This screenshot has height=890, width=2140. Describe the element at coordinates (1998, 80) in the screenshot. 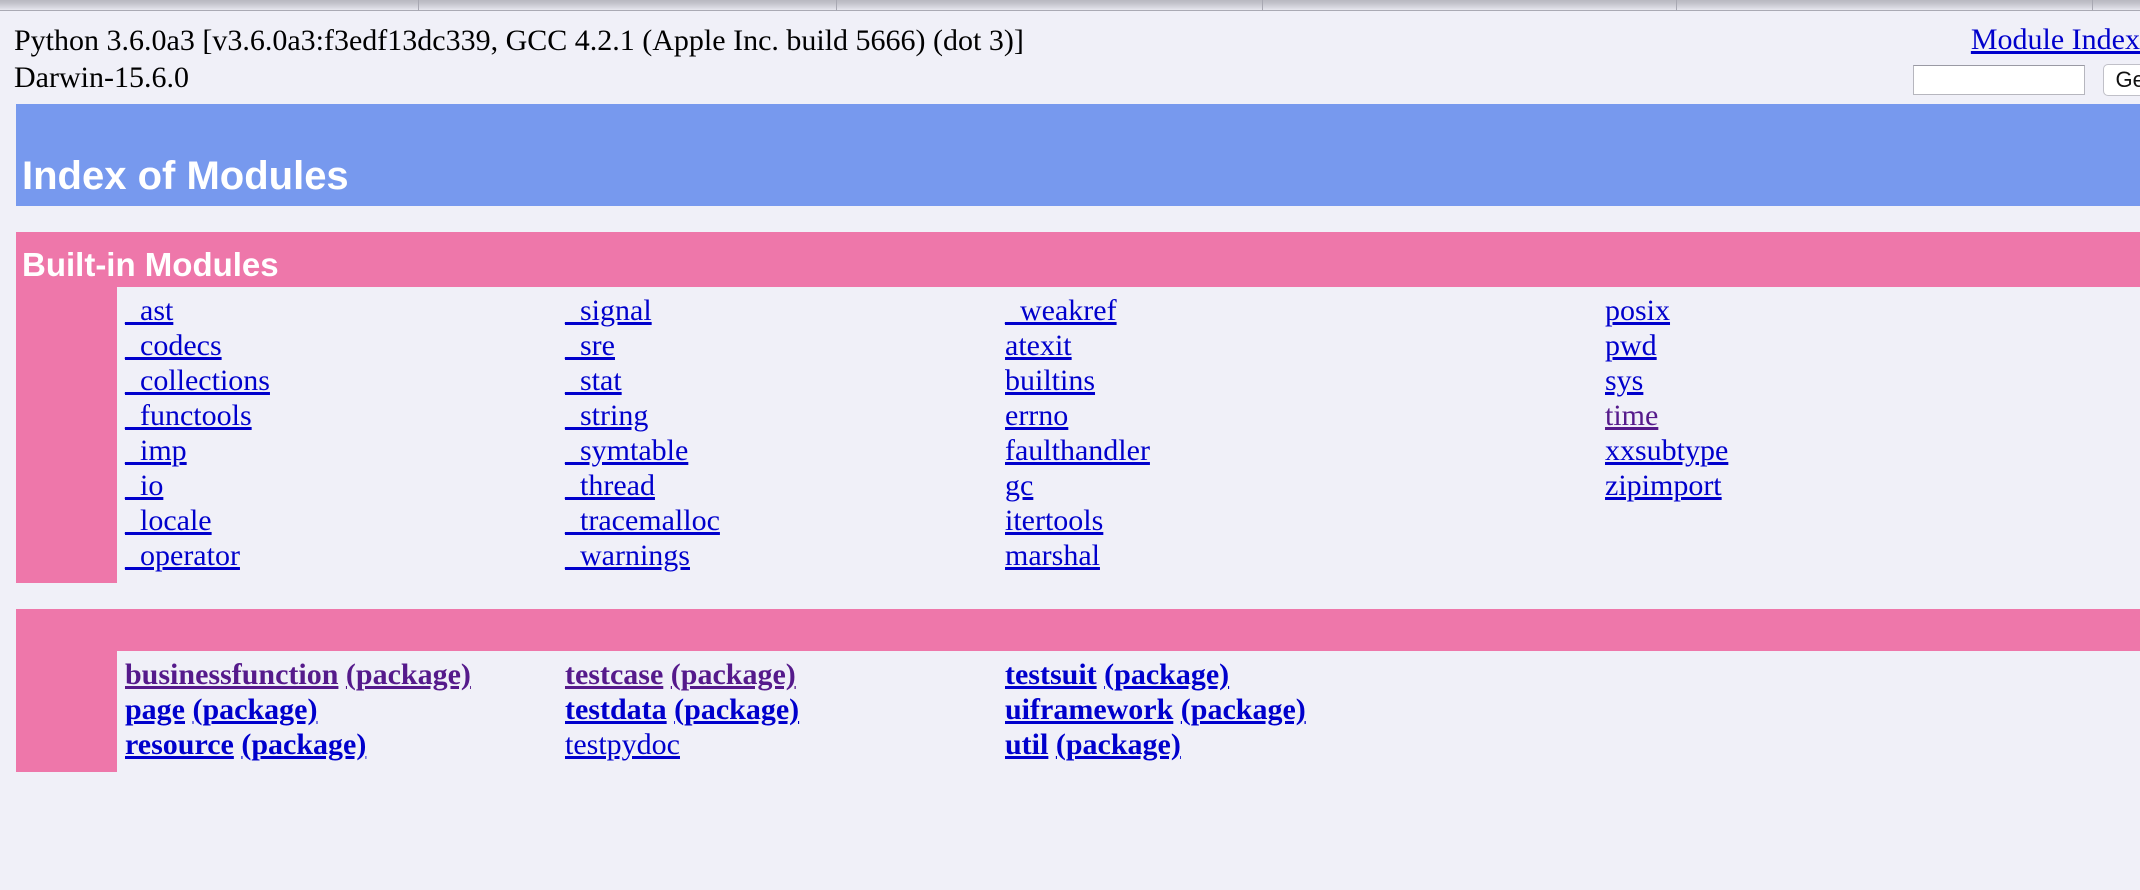

I see `search-input` at that location.